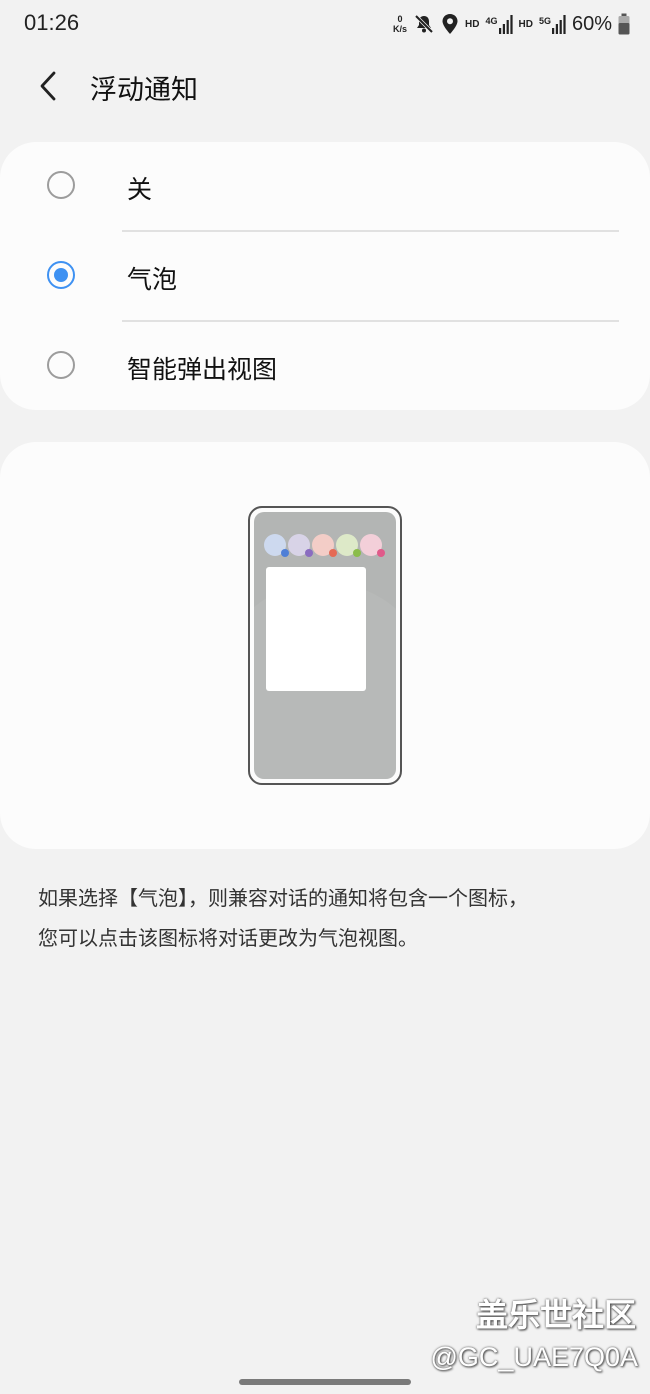 Image resolution: width=650 pixels, height=1394 pixels. What do you see at coordinates (152, 279) in the screenshot?
I see `option-label: 气泡` at bounding box center [152, 279].